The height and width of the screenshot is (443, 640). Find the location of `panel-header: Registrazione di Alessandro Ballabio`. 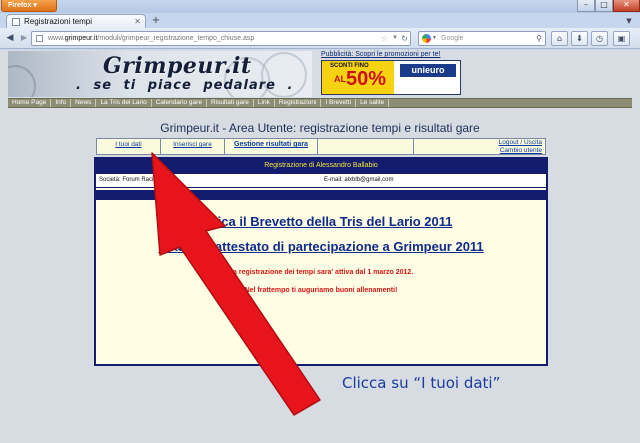

panel-header: Registrazione di Alessandro Ballabio is located at coordinates (321, 166).